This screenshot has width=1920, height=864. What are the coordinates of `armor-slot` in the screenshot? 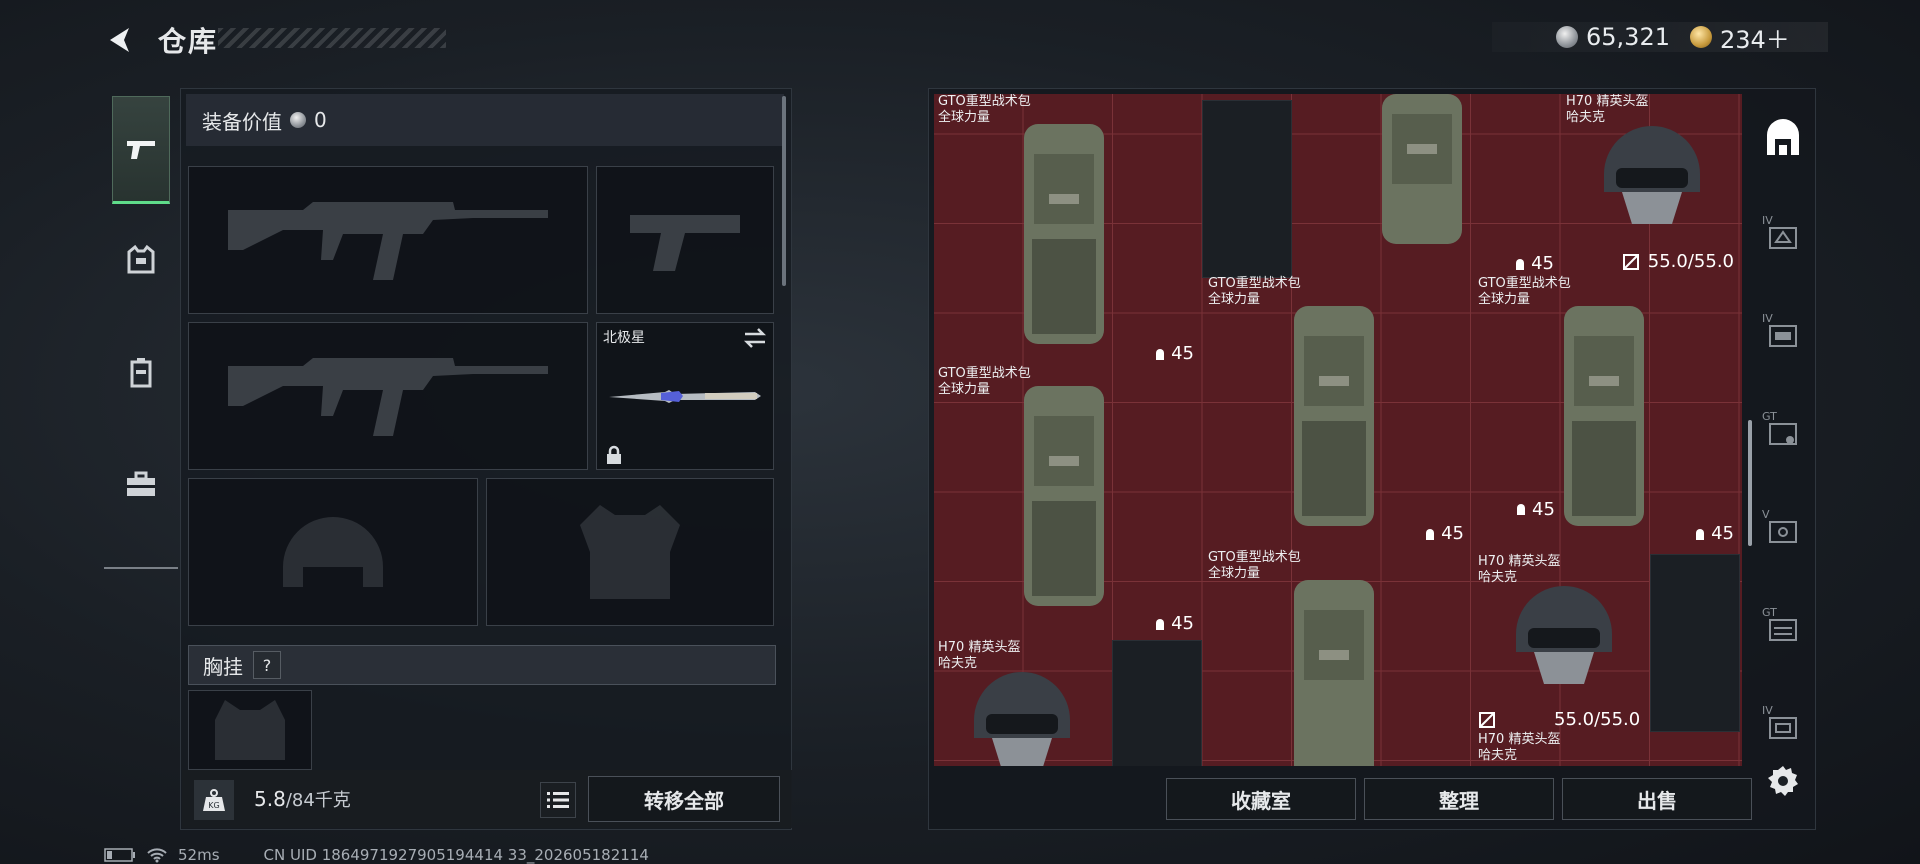 It's located at (630, 552).